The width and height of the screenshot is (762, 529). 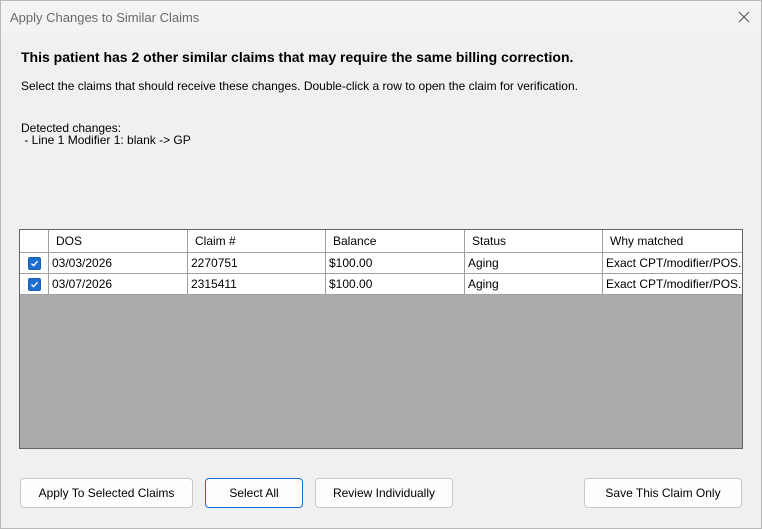 What do you see at coordinates (106, 493) in the screenshot?
I see `apply-to-selected-button: Apply To Selected Claims` at bounding box center [106, 493].